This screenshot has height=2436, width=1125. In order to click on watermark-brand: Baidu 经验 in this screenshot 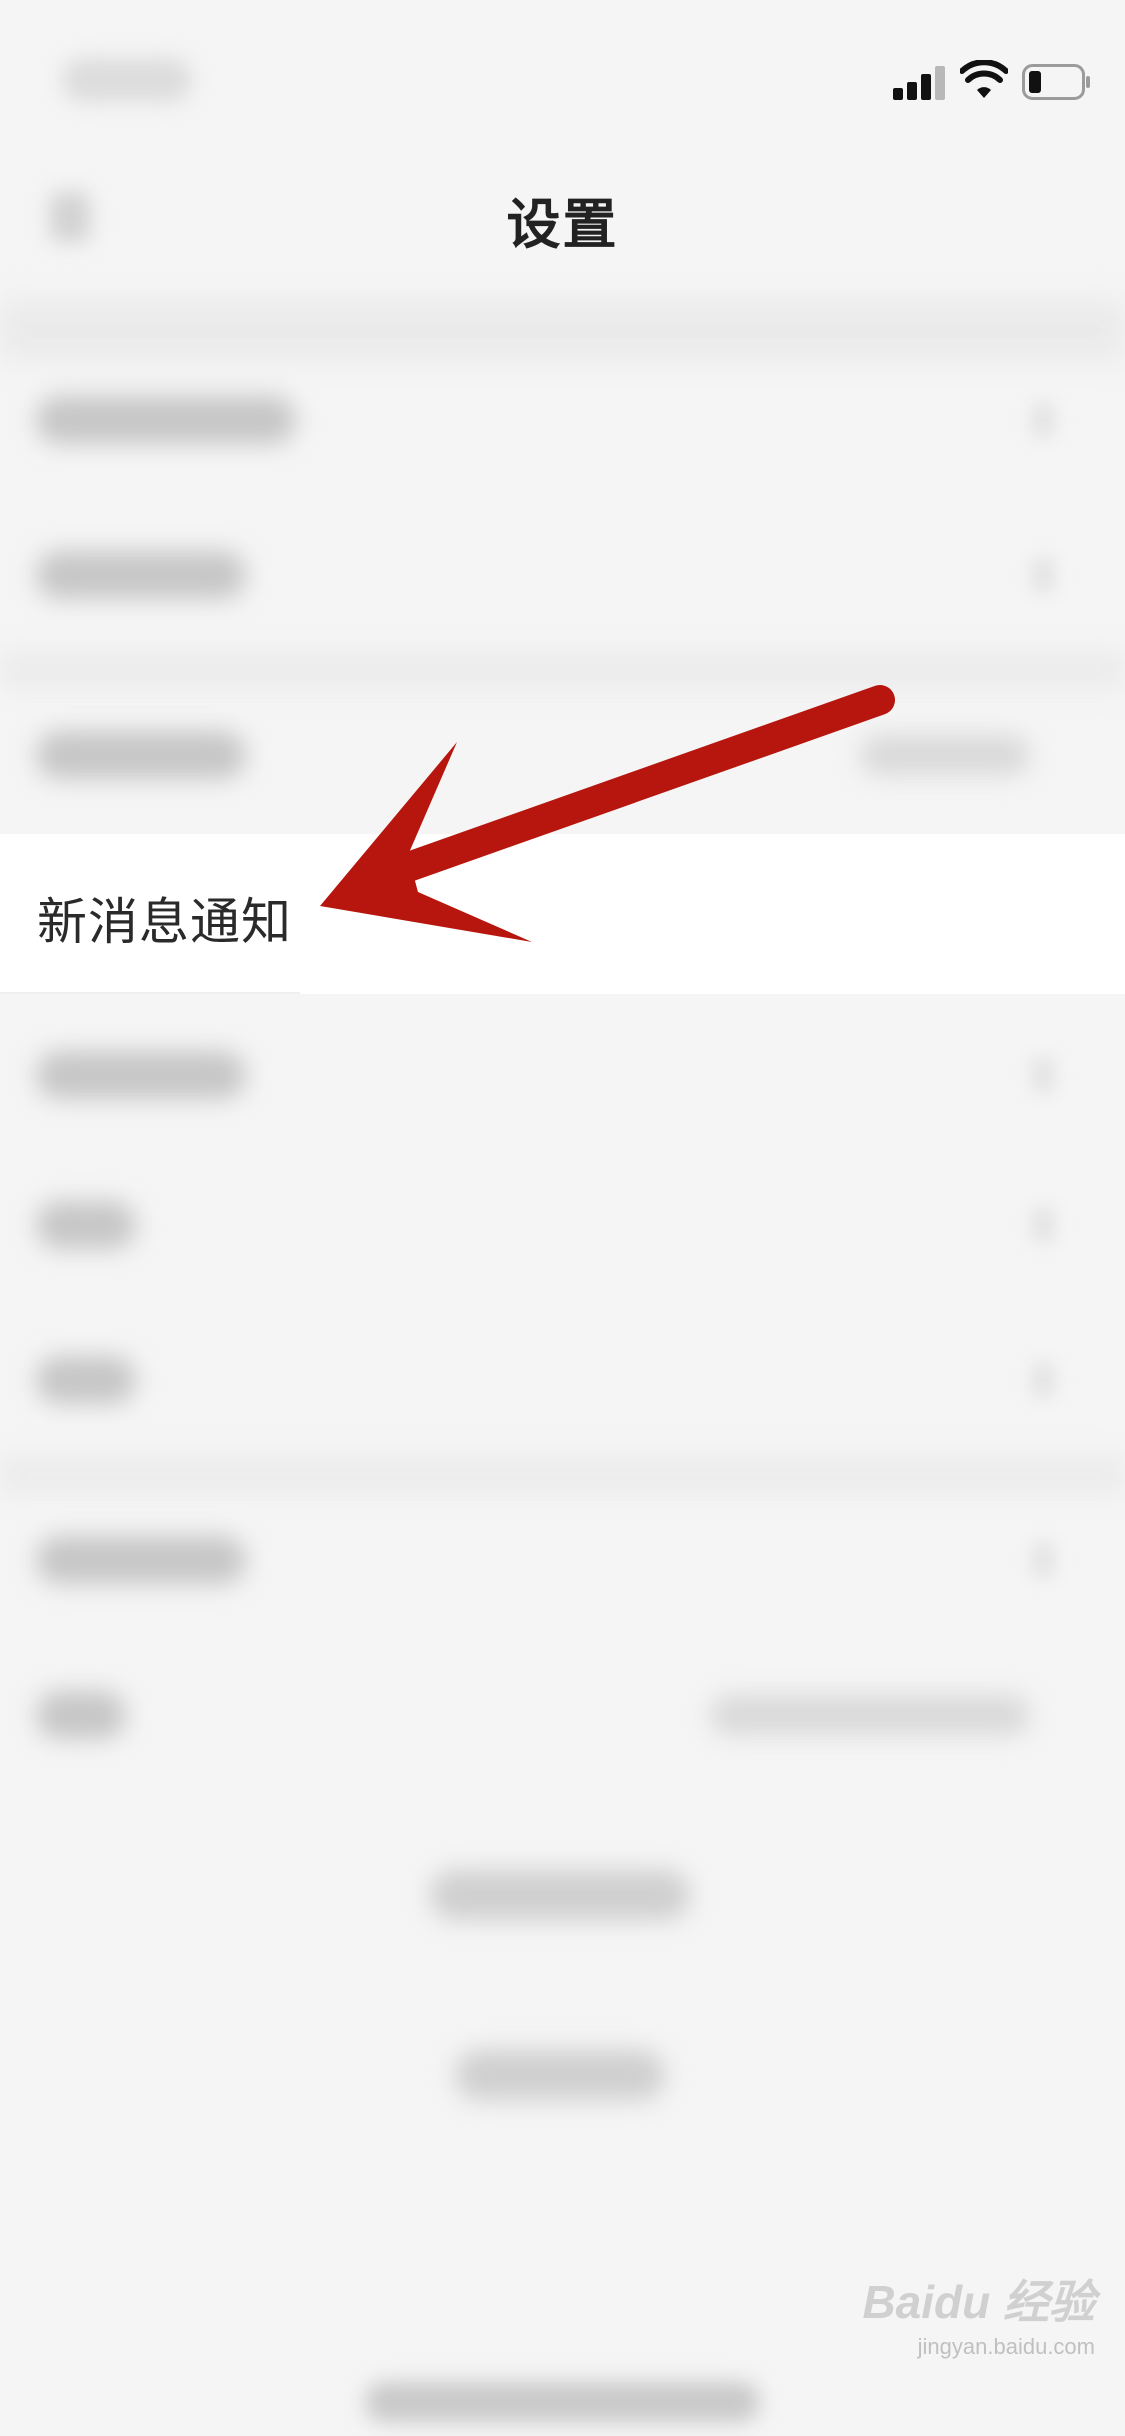, I will do `click(978, 2302)`.